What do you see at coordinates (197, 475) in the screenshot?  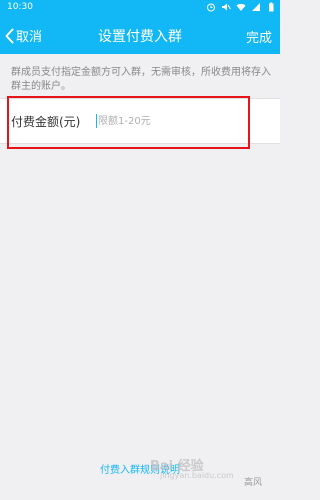 I see `watermark-url: jingyan.baidu.com` at bounding box center [197, 475].